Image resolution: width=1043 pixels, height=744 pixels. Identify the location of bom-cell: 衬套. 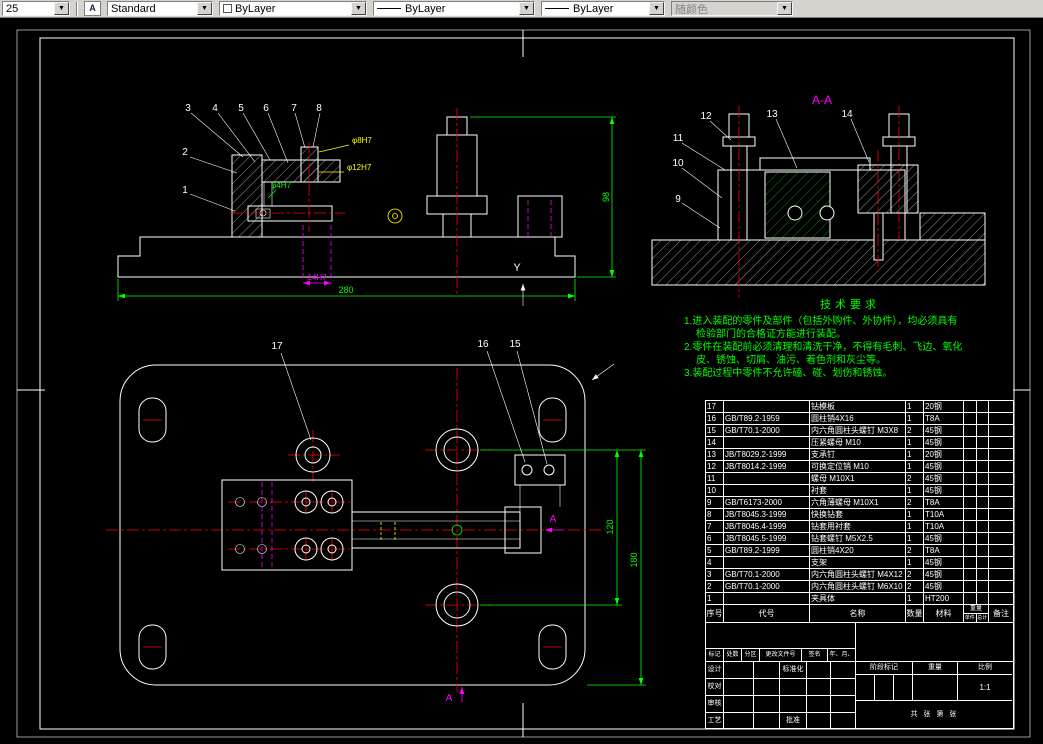
(858, 491).